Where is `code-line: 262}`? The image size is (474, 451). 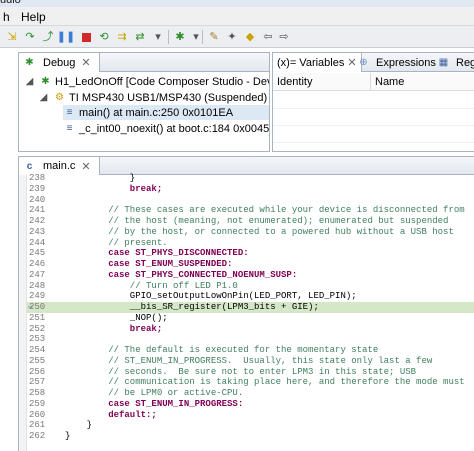 code-line: 262} is located at coordinates (250, 436).